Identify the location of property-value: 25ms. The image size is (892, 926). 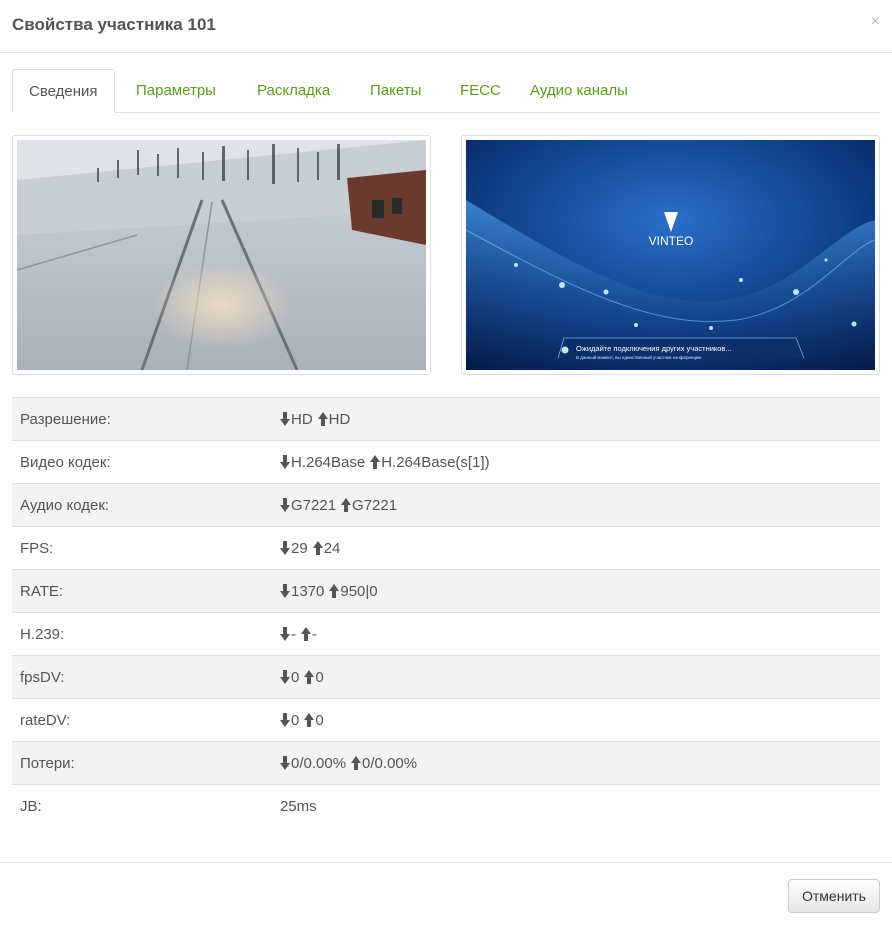
(298, 806).